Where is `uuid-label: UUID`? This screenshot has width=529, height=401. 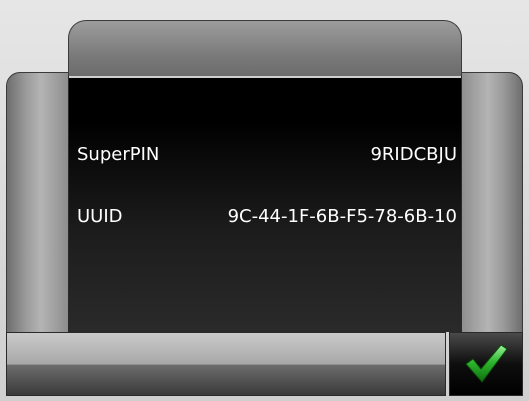
uuid-label: UUID is located at coordinates (100, 216).